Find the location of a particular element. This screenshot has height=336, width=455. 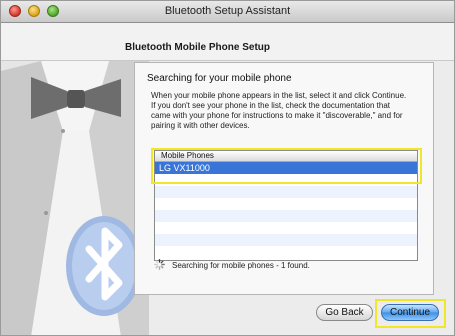

title-bar: Bluetooth Setup Assistant is located at coordinates (227, 12).